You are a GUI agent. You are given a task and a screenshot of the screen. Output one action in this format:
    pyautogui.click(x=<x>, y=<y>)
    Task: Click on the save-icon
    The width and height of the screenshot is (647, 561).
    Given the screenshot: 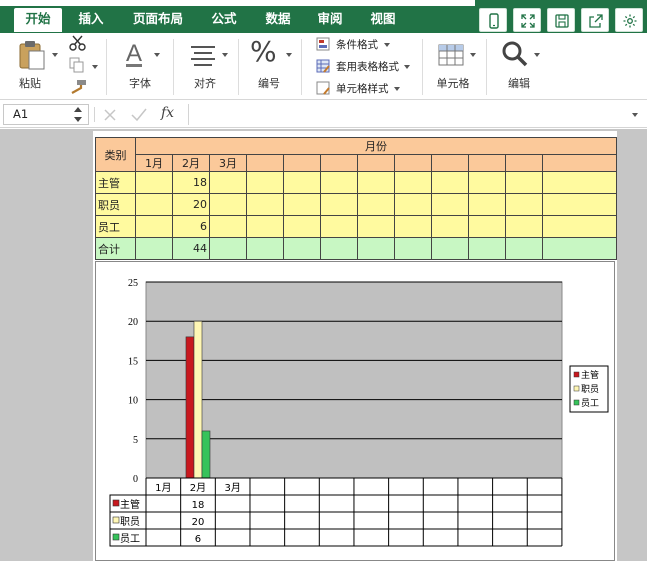 What is the action you would take?
    pyautogui.click(x=561, y=20)
    